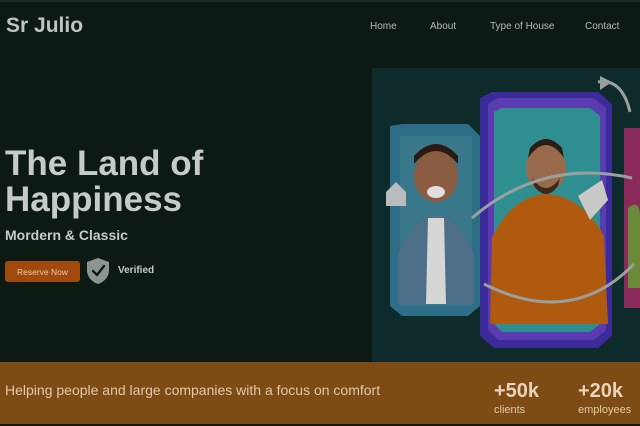 The height and width of the screenshot is (426, 640). Describe the element at coordinates (602, 26) in the screenshot. I see `nav-contact: Contact` at that location.